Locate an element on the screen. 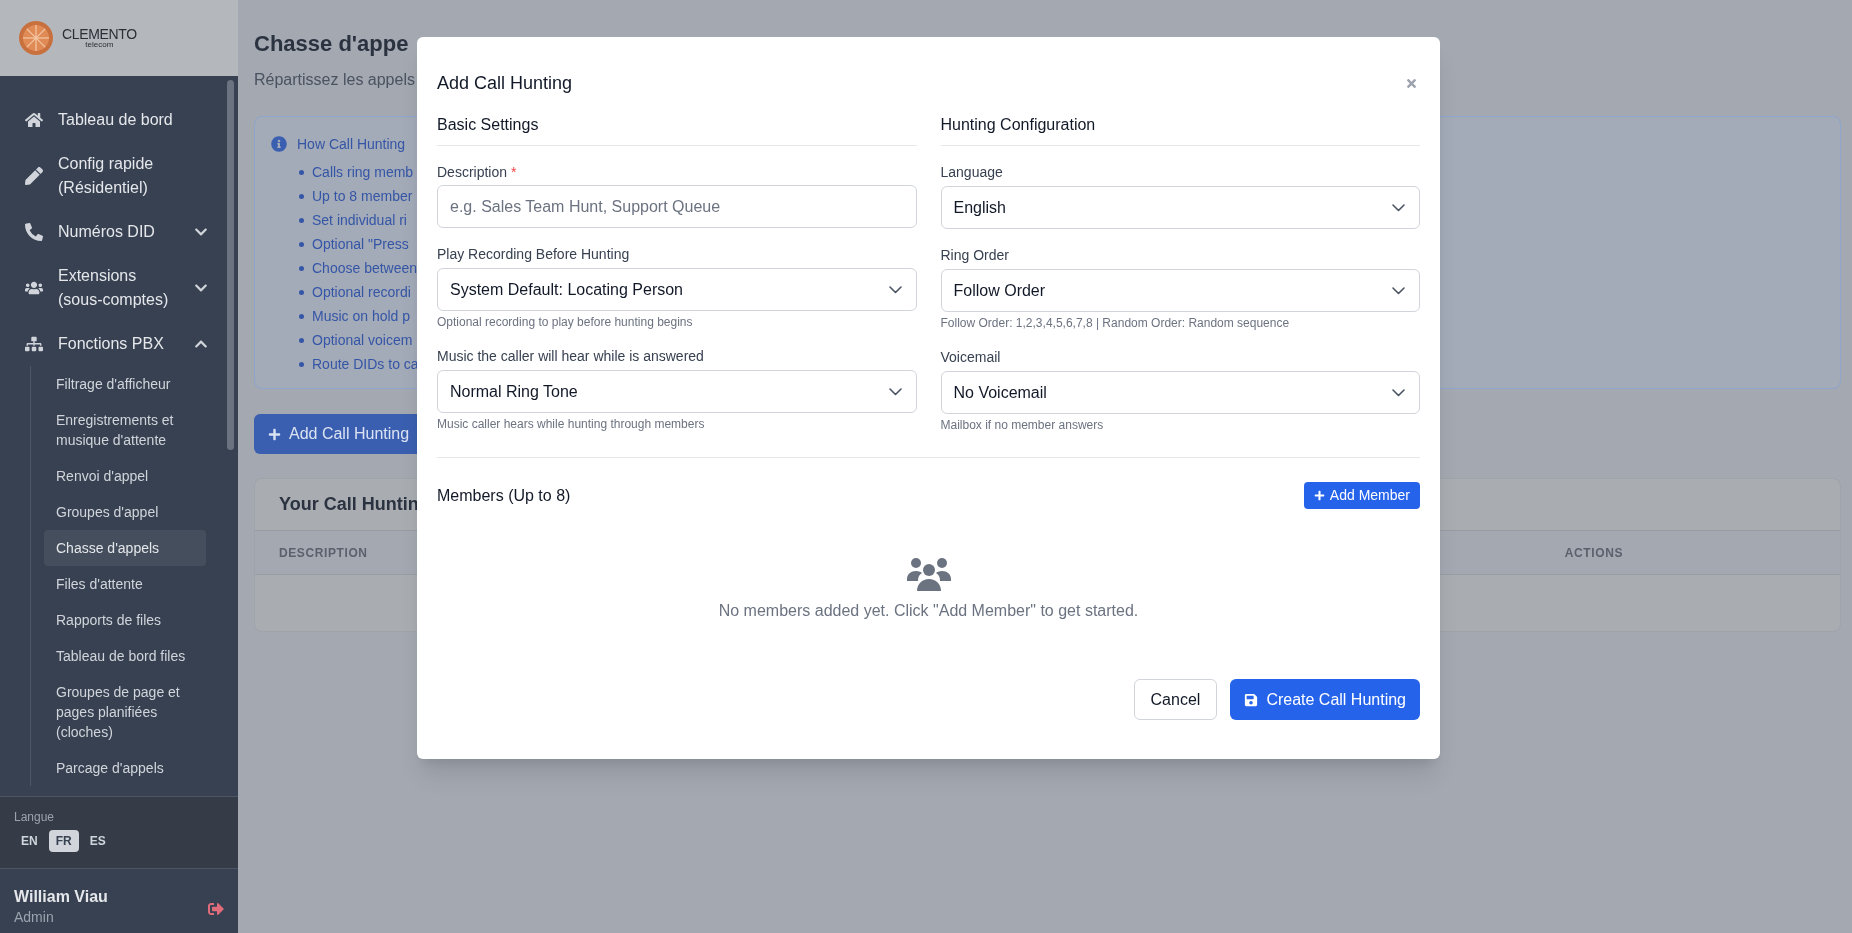 The width and height of the screenshot is (1852, 933). field-label: Description is located at coordinates (472, 172).